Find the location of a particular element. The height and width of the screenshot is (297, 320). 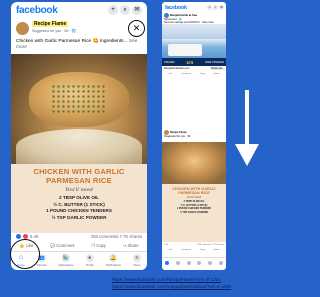

comment-icon: 💬 is located at coordinates (53, 245).